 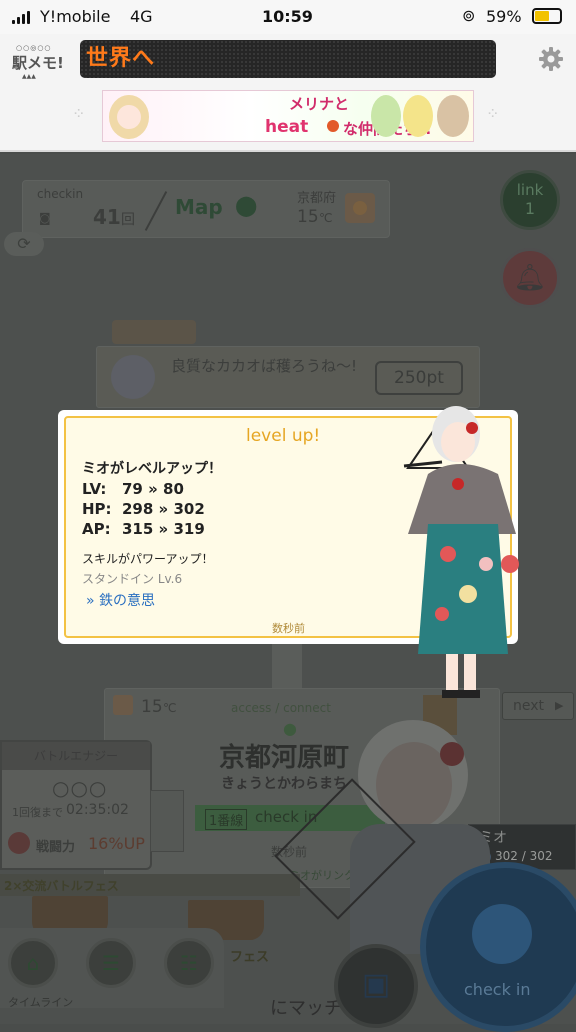 What do you see at coordinates (308, 217) in the screenshot?
I see `temperature: 15` at bounding box center [308, 217].